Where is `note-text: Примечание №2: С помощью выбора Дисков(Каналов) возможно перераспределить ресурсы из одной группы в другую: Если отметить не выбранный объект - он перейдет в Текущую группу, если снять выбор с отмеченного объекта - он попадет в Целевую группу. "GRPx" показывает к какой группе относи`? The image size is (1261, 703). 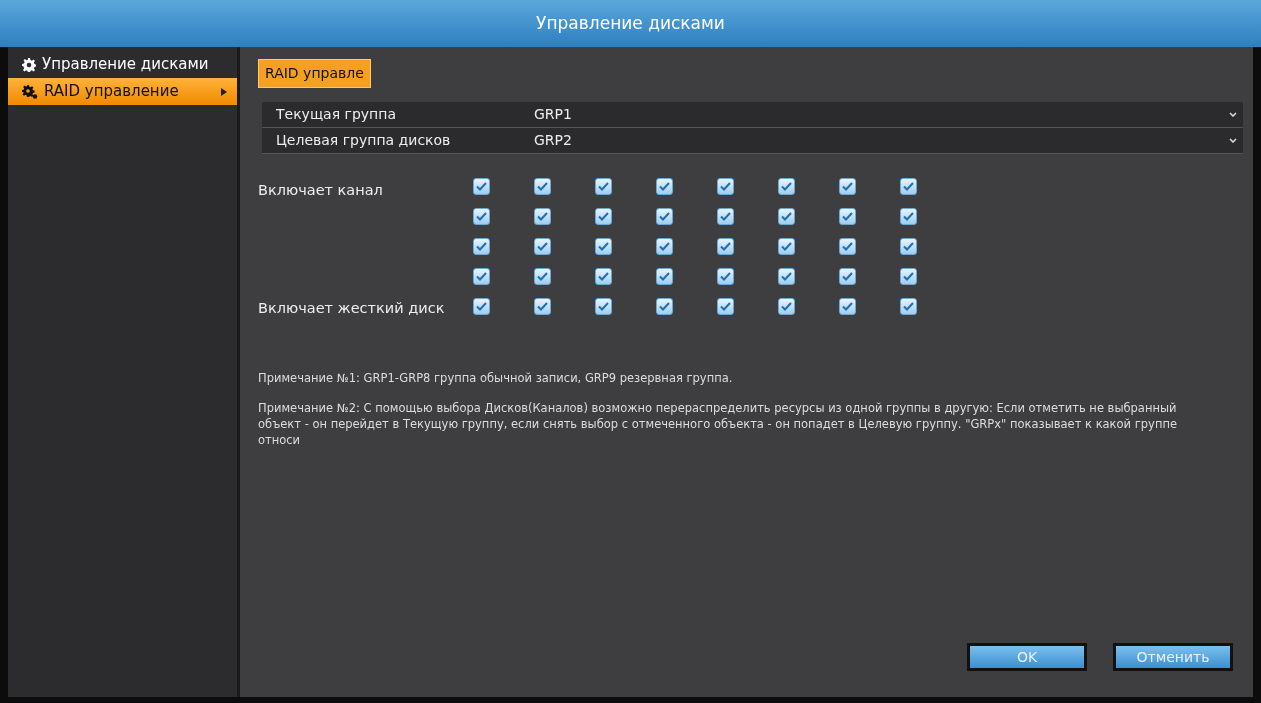 note-text: Примечание №2: С помощью выбора Дисков(Каналов) возможно перераспределить ресурсы из одной группы в другую: Если отметить не выбранный объект - он перейдет в Текущую группу, если снять выбор с отмеченного объекта - он попадет в Целевую группу. "GRPx" показывает к какой группе относи is located at coordinates (718, 424).